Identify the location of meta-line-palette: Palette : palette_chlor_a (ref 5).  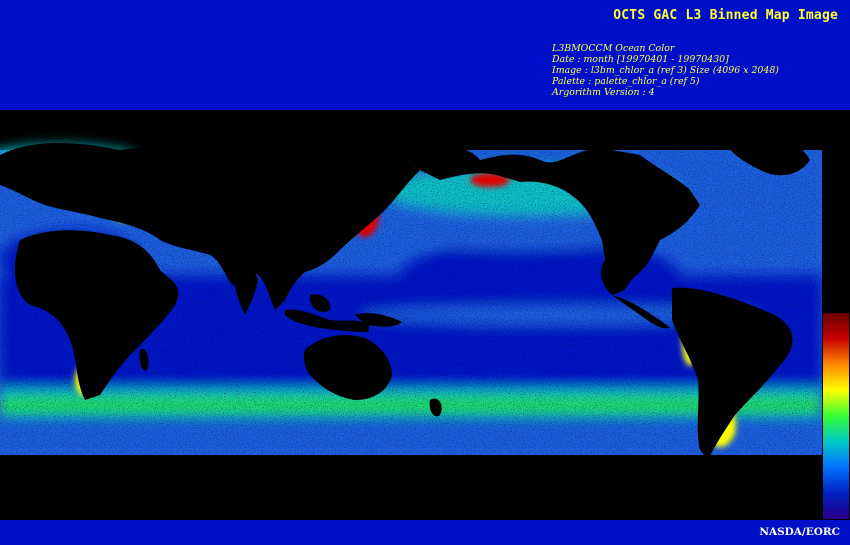
(626, 81).